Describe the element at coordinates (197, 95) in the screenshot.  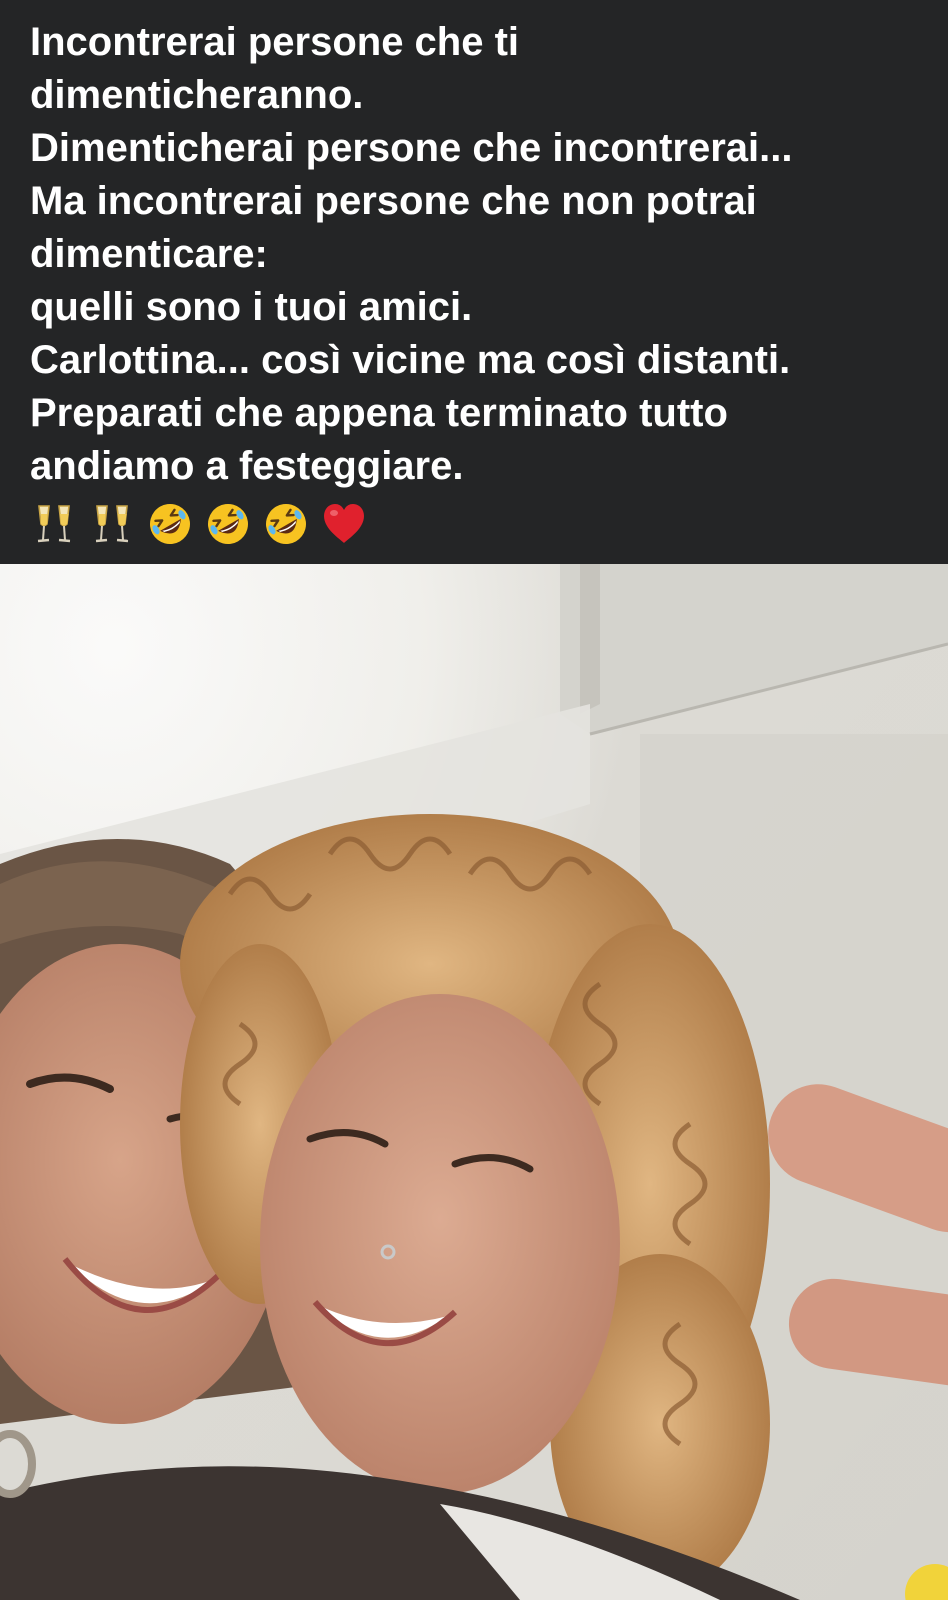
I see `post-text-line: dimenticheranno.` at that location.